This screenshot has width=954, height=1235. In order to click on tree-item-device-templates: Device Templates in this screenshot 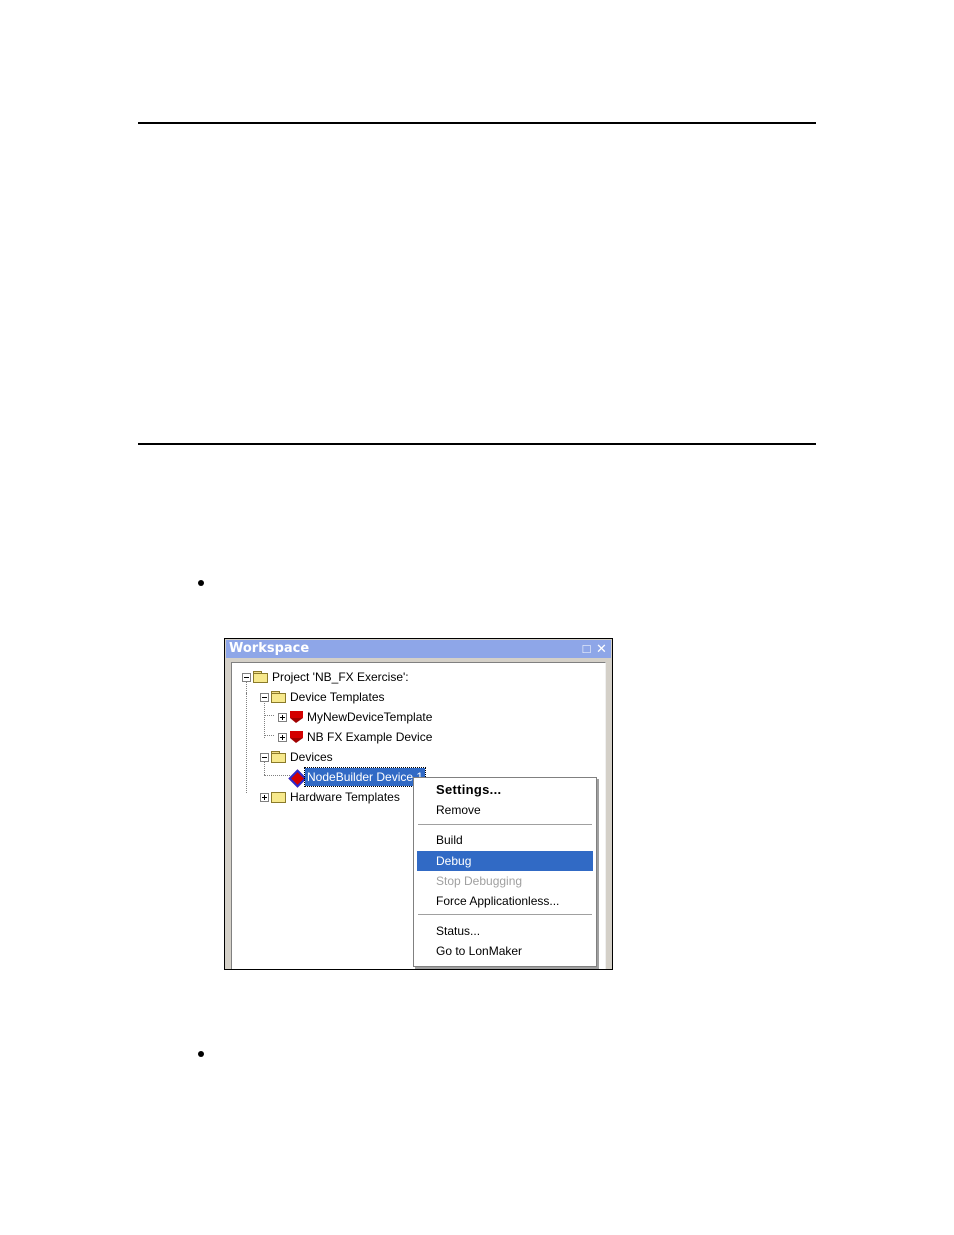, I will do `click(332, 697)`.